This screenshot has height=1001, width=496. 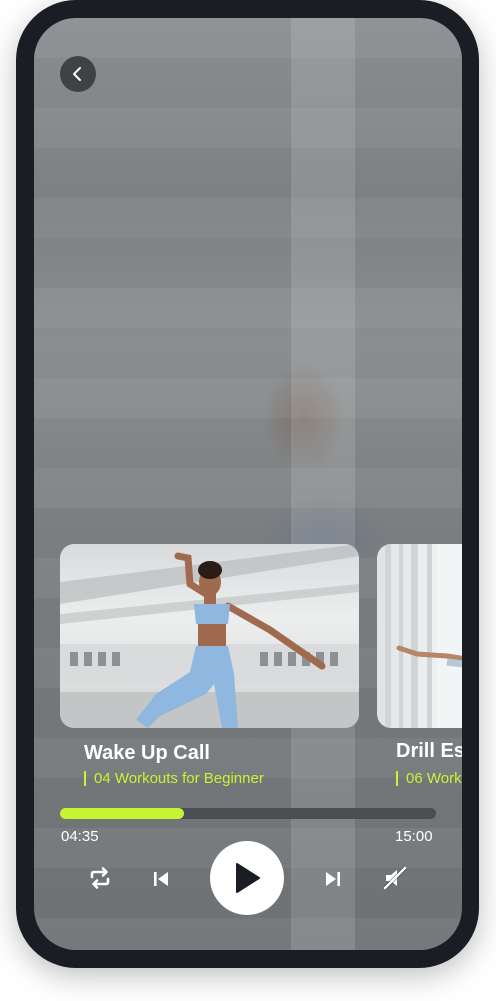 What do you see at coordinates (80, 836) in the screenshot?
I see `current-time: 04:35` at bounding box center [80, 836].